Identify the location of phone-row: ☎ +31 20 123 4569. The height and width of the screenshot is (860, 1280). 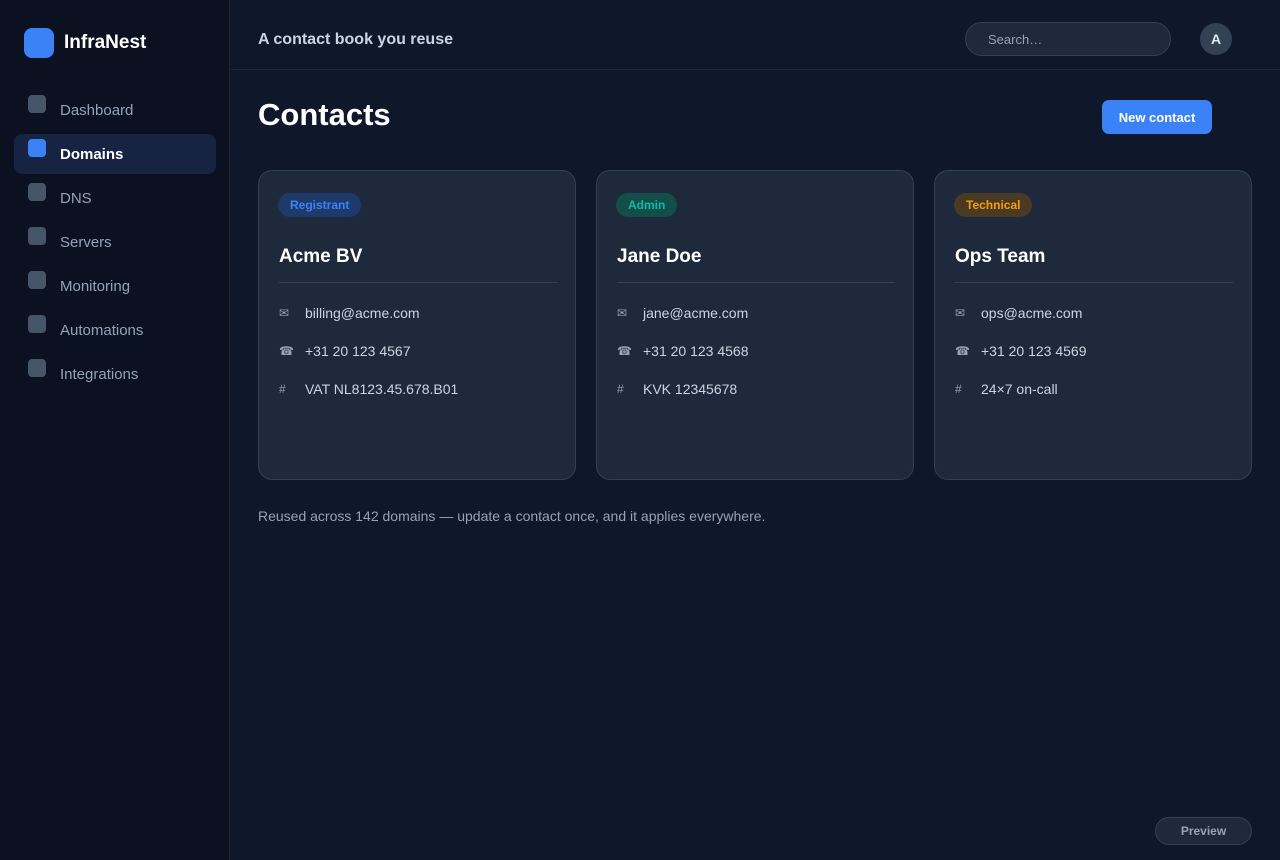
(1021, 351).